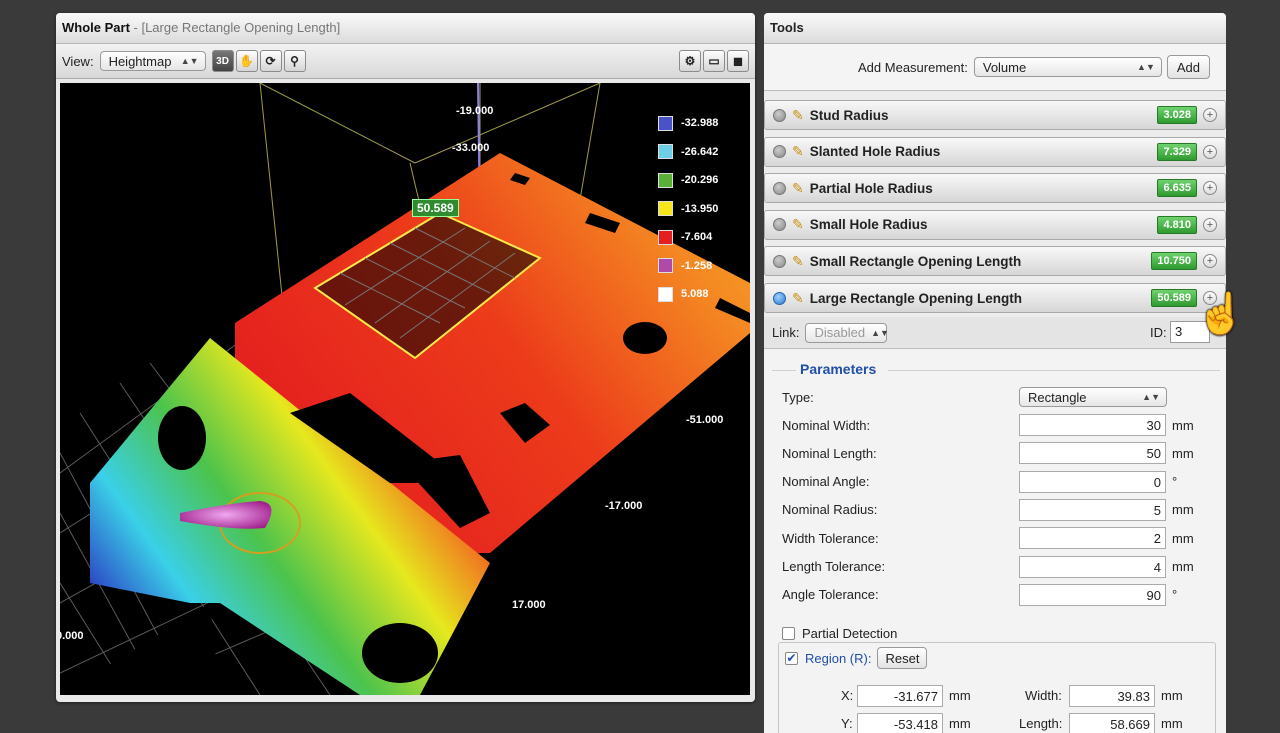 This screenshot has width=1280, height=733. Describe the element at coordinates (688, 294) in the screenshot. I see `legend-item: 5.088` at that location.